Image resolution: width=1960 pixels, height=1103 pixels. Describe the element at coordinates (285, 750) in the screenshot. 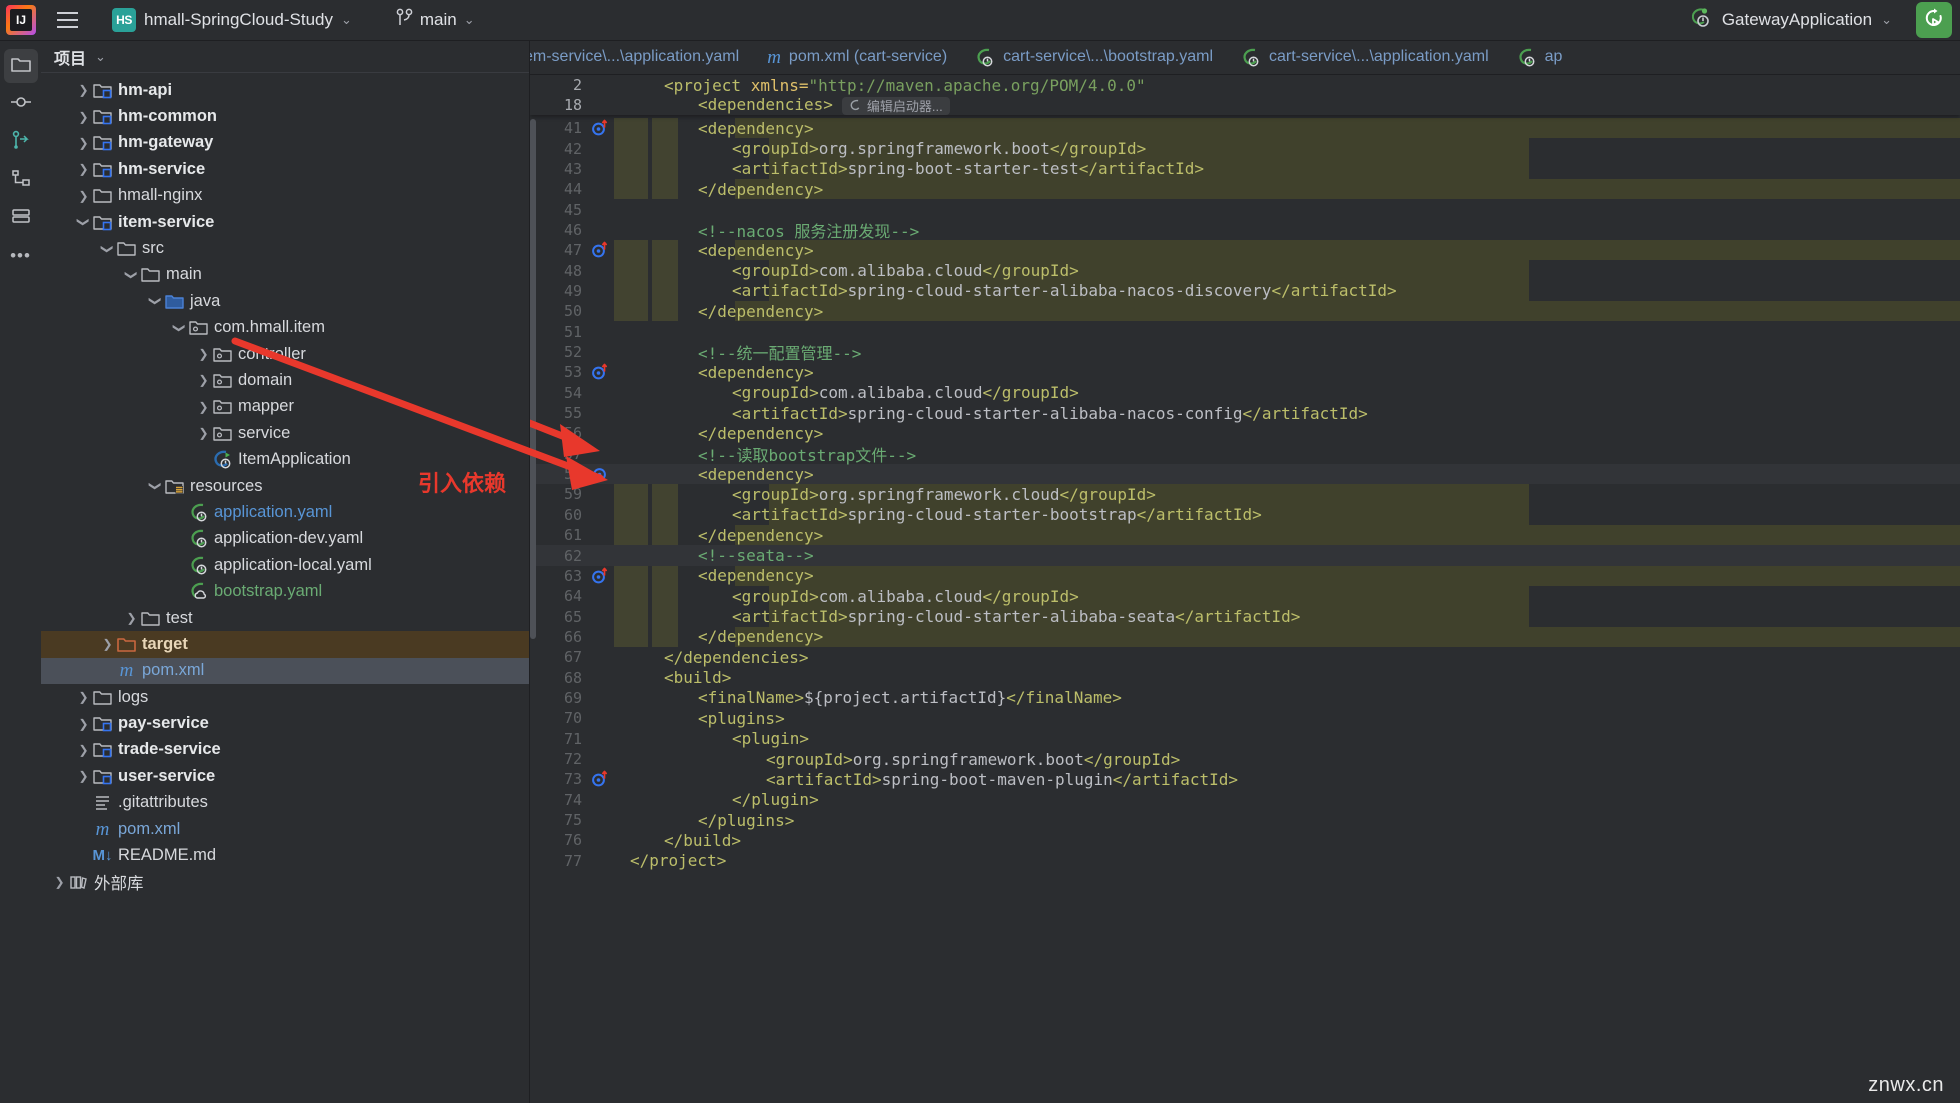

I see `tree-row-trade-service: ❯ trade-service` at that location.